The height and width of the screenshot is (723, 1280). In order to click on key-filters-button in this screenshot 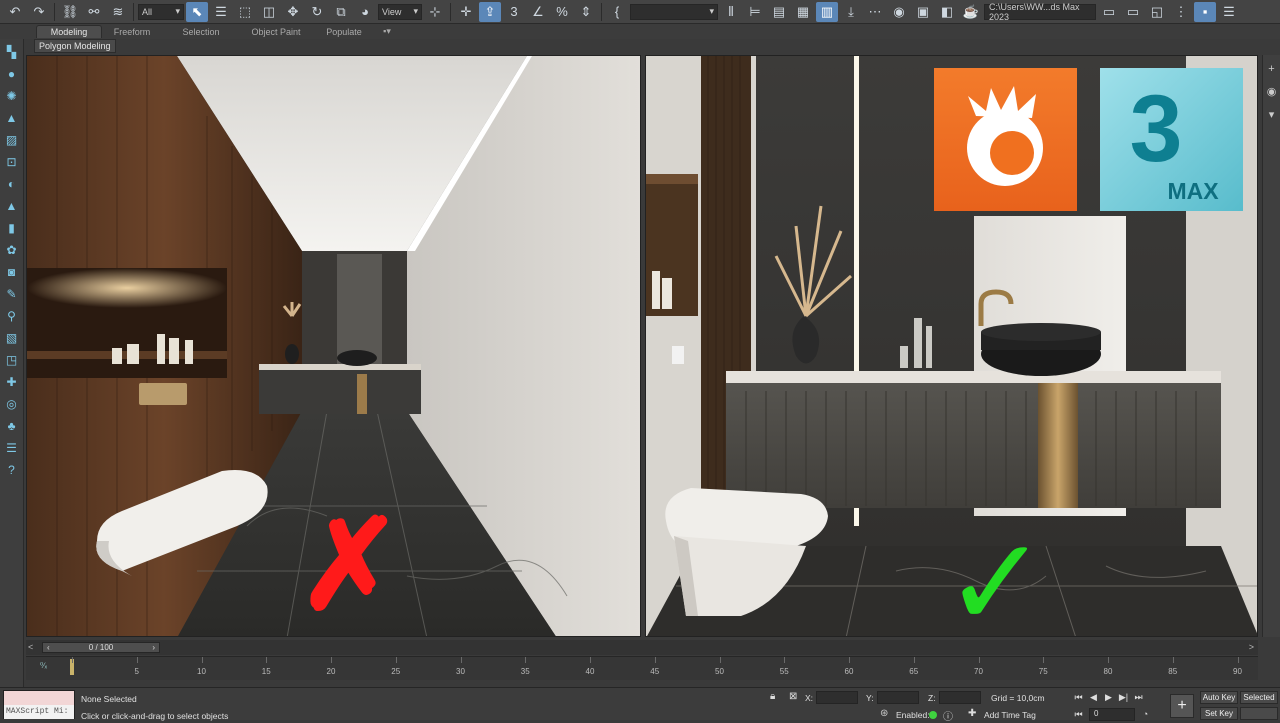, I will do `click(1259, 713)`.